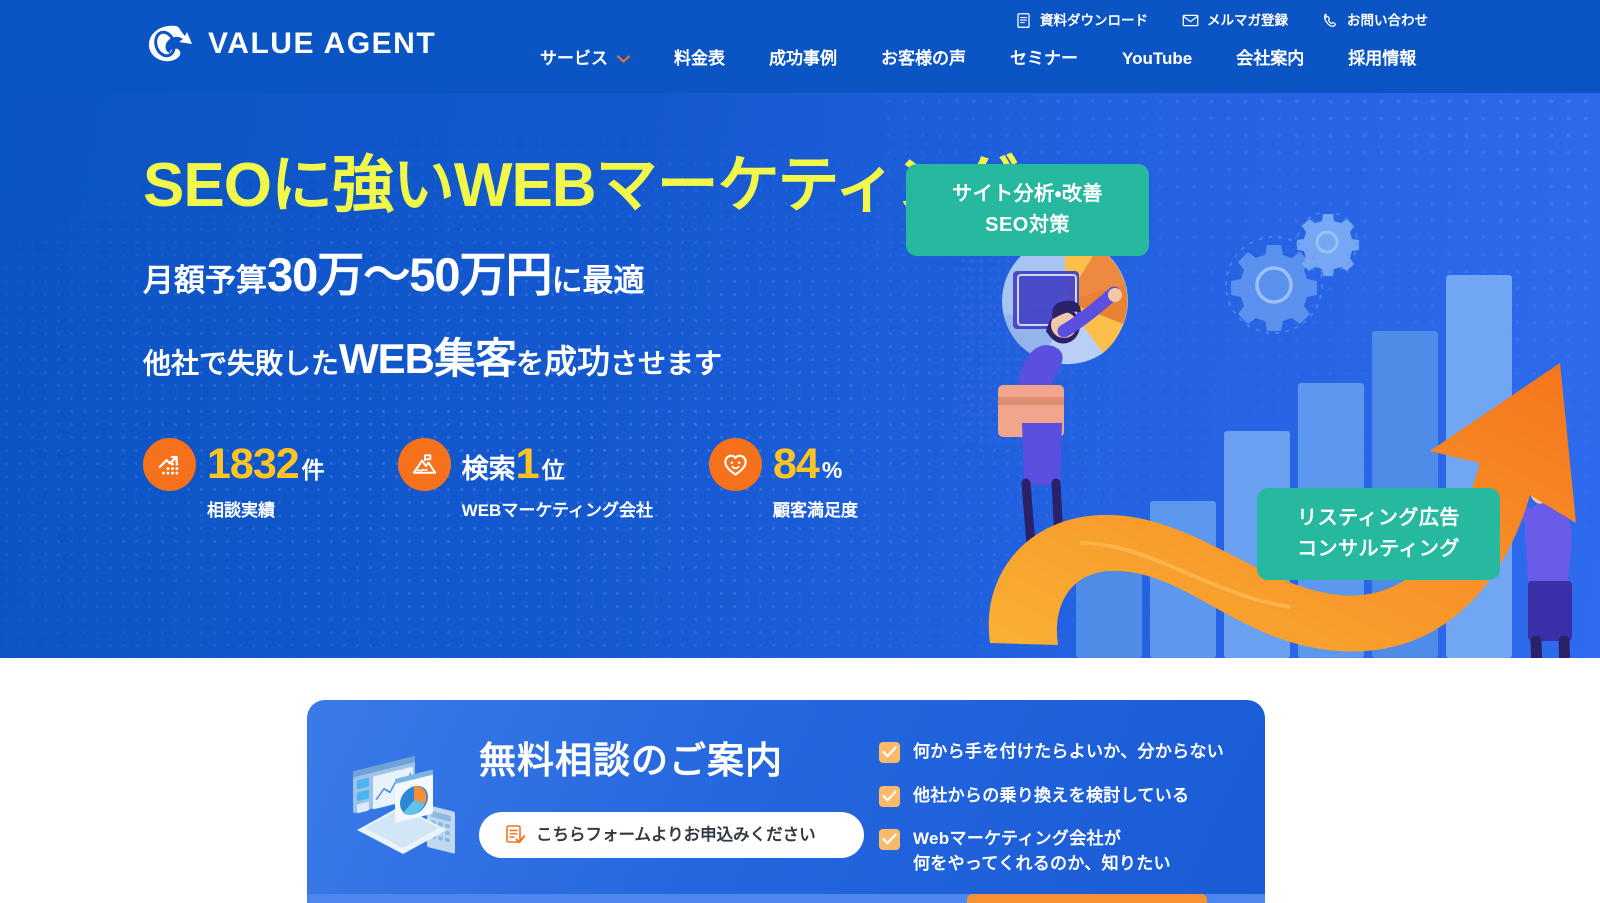  I want to click on stat-value-group: 1832 件, so click(266, 464).